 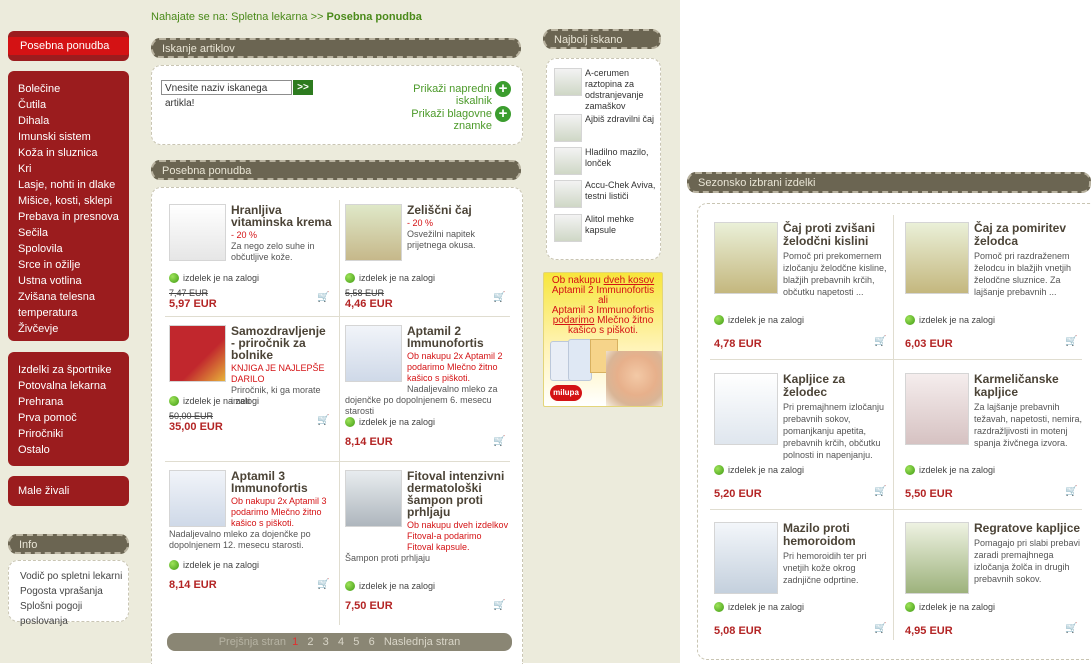 What do you see at coordinates (388, 558) in the screenshot?
I see `product-description: Šampon proti prhljaju` at bounding box center [388, 558].